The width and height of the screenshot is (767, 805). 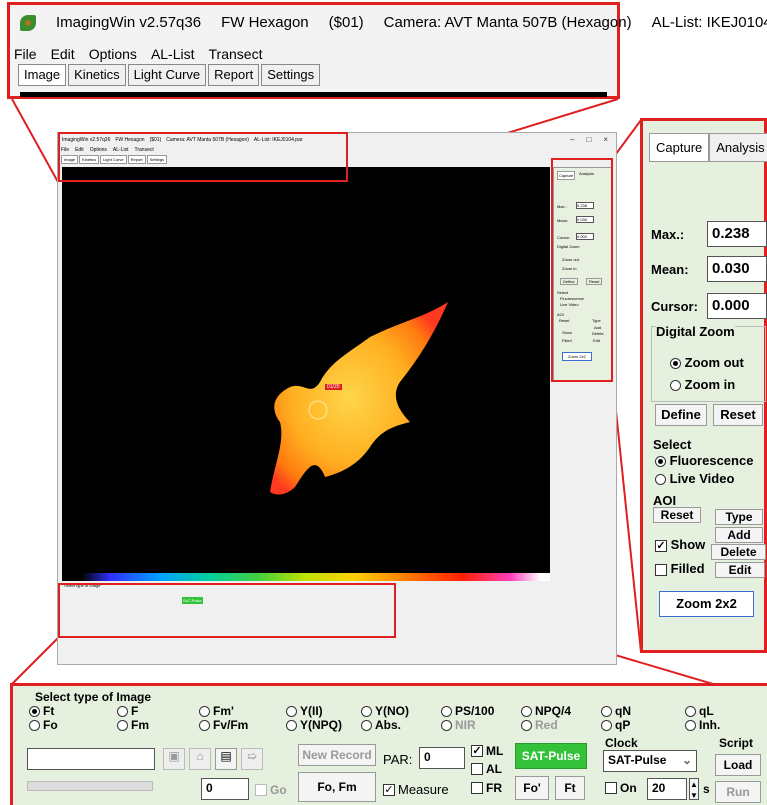 I want to click on fr-checkbox: FR, so click(x=486, y=788).